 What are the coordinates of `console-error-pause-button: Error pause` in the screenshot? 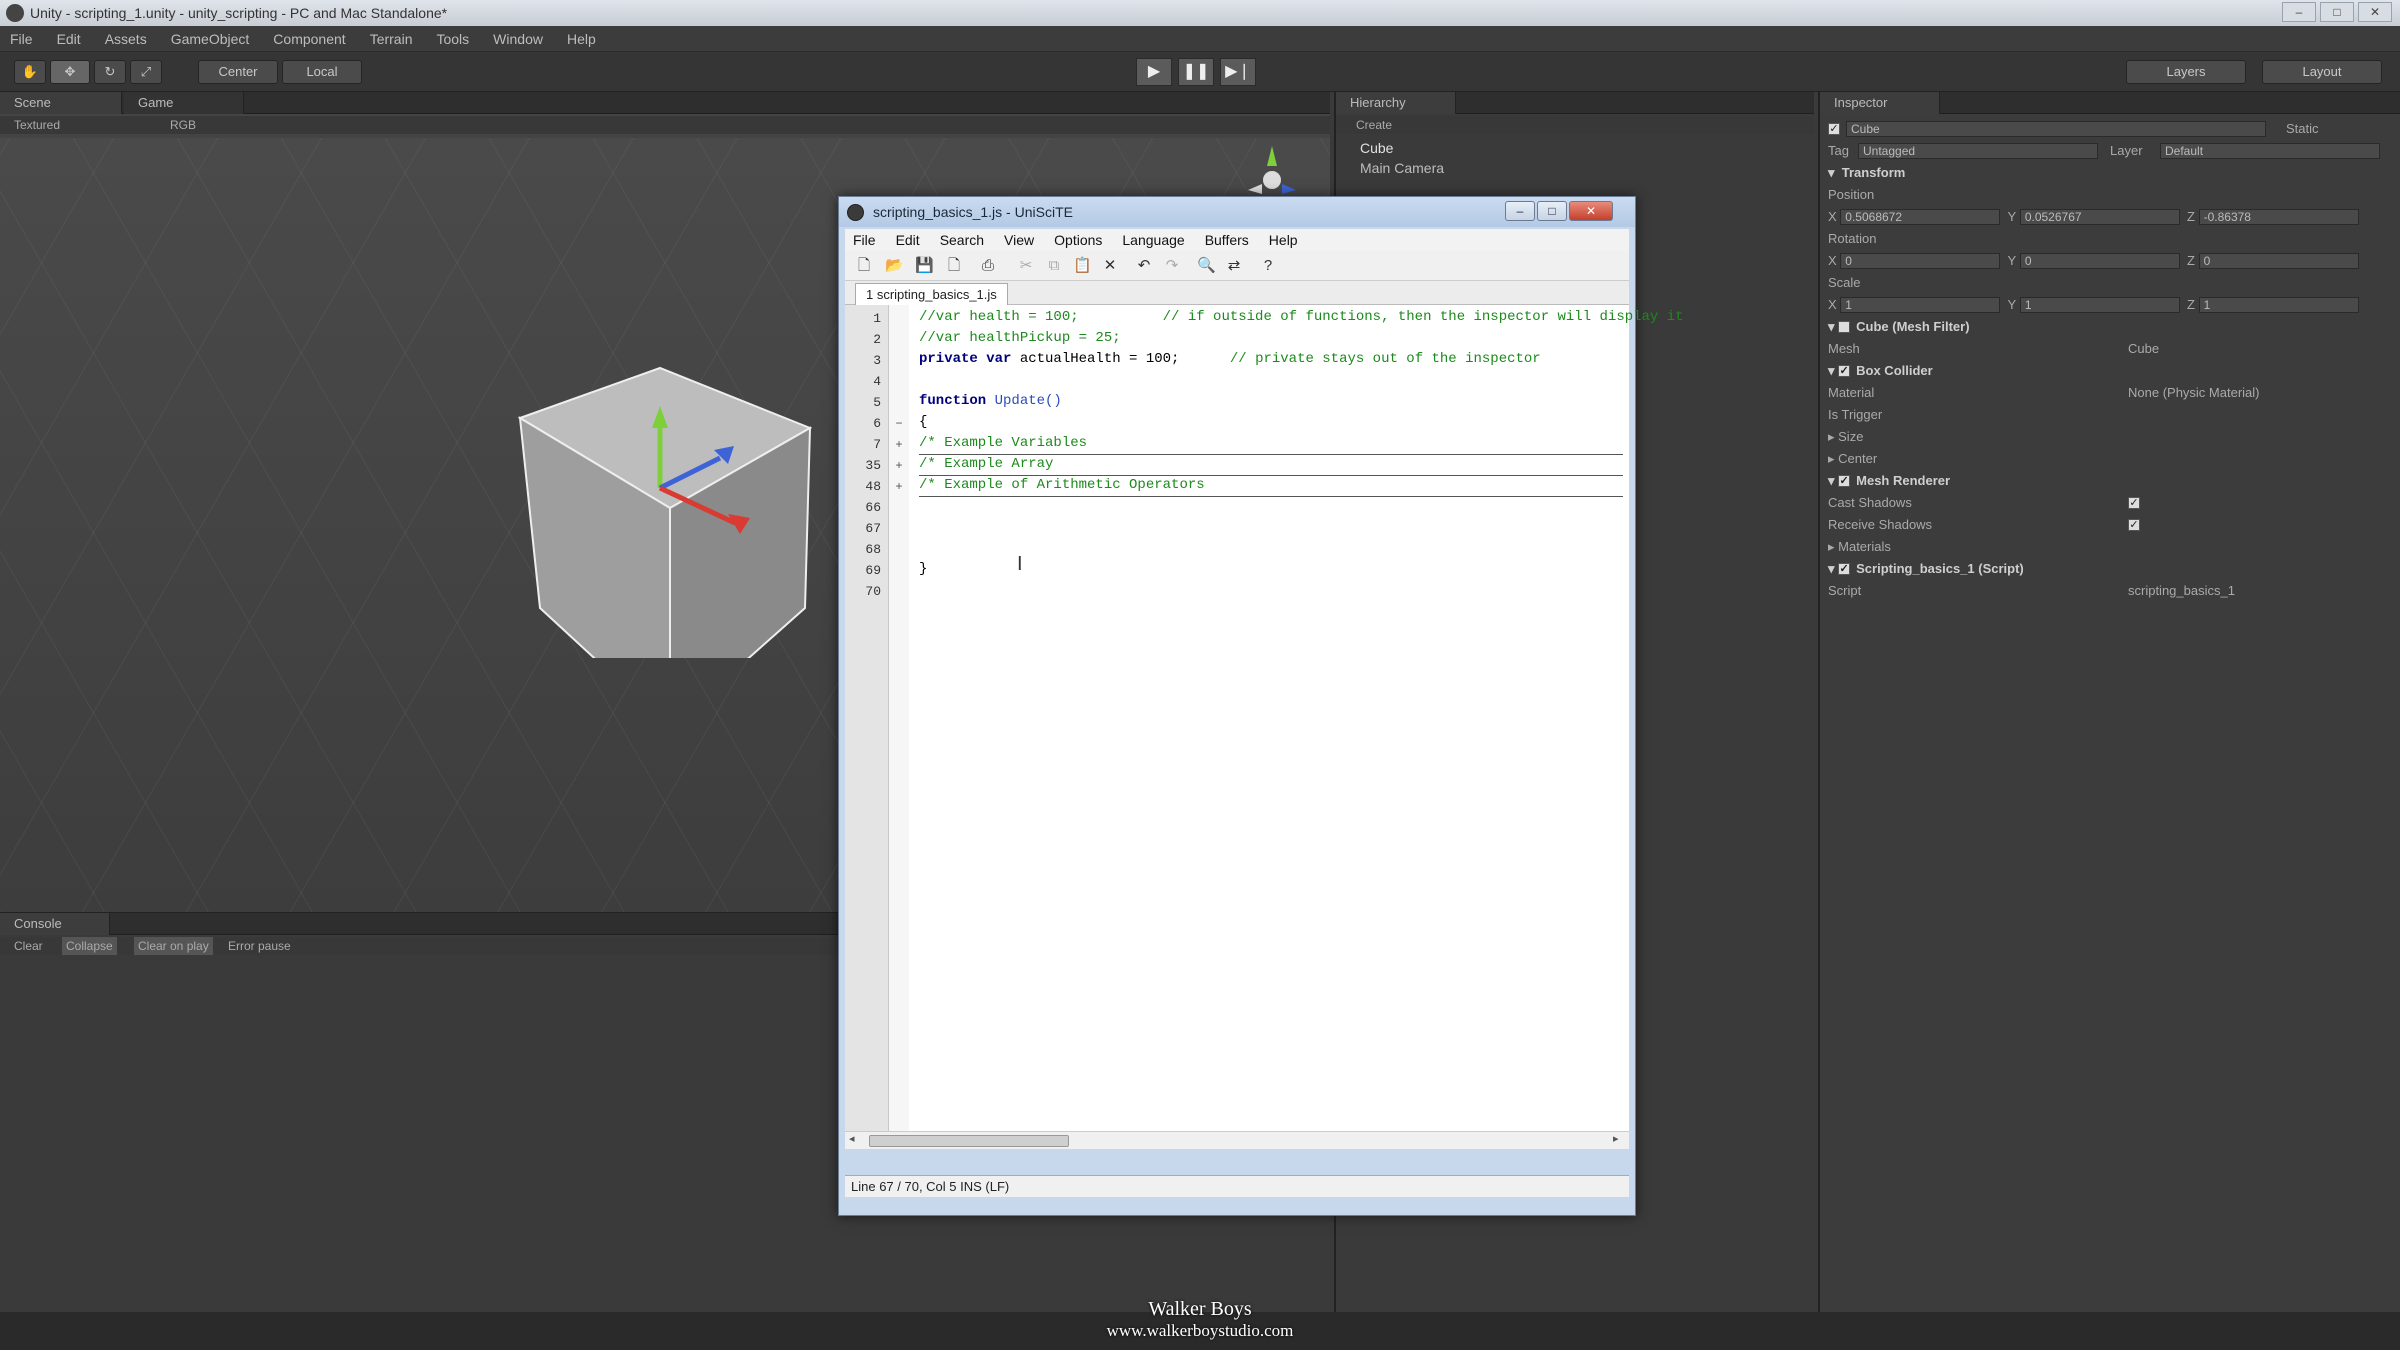 It's located at (259, 946).